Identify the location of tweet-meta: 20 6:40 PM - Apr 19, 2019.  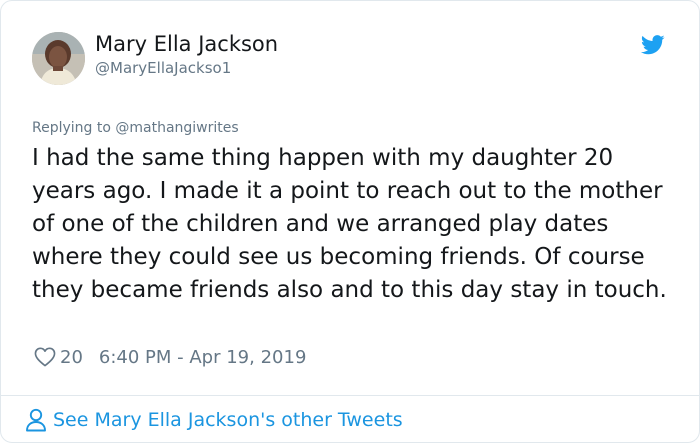
(170, 357).